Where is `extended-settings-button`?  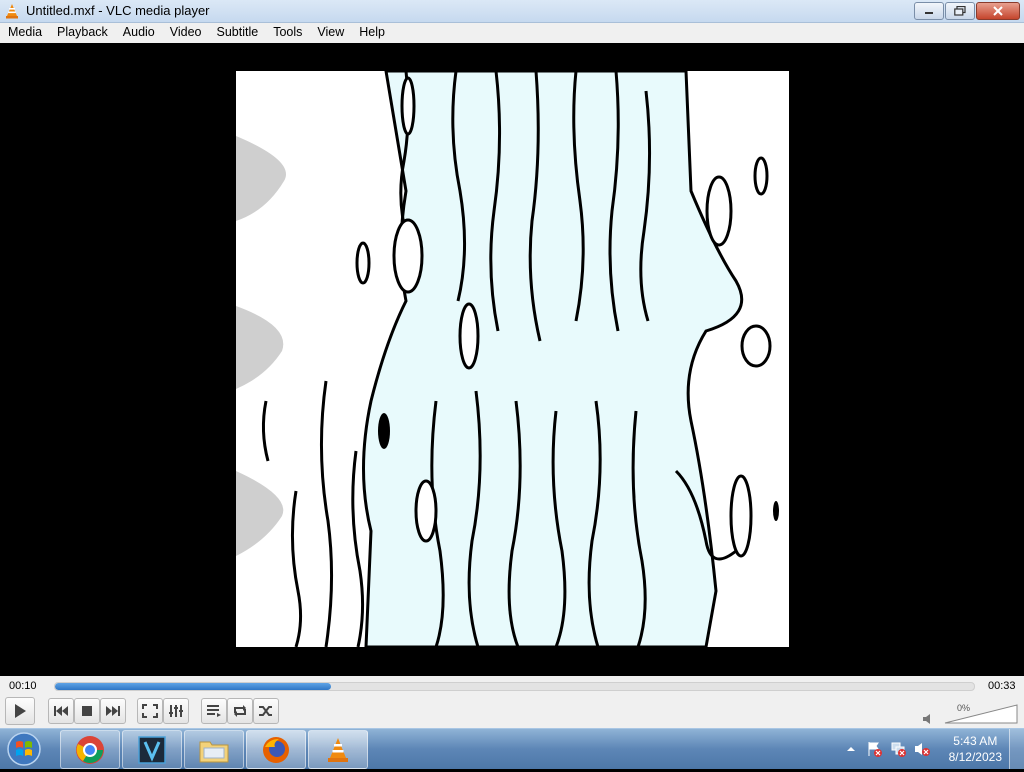 extended-settings-button is located at coordinates (176, 711).